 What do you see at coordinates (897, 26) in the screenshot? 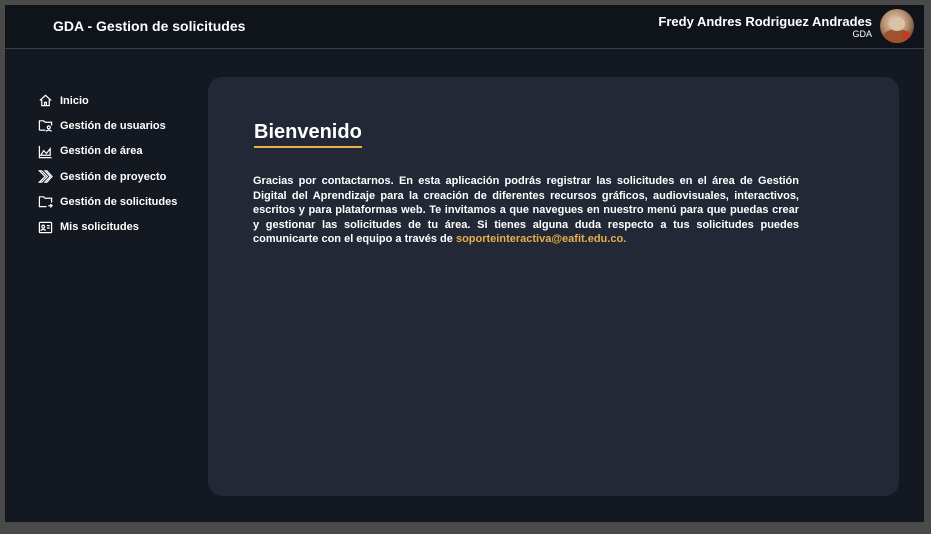
I see `avatar` at bounding box center [897, 26].